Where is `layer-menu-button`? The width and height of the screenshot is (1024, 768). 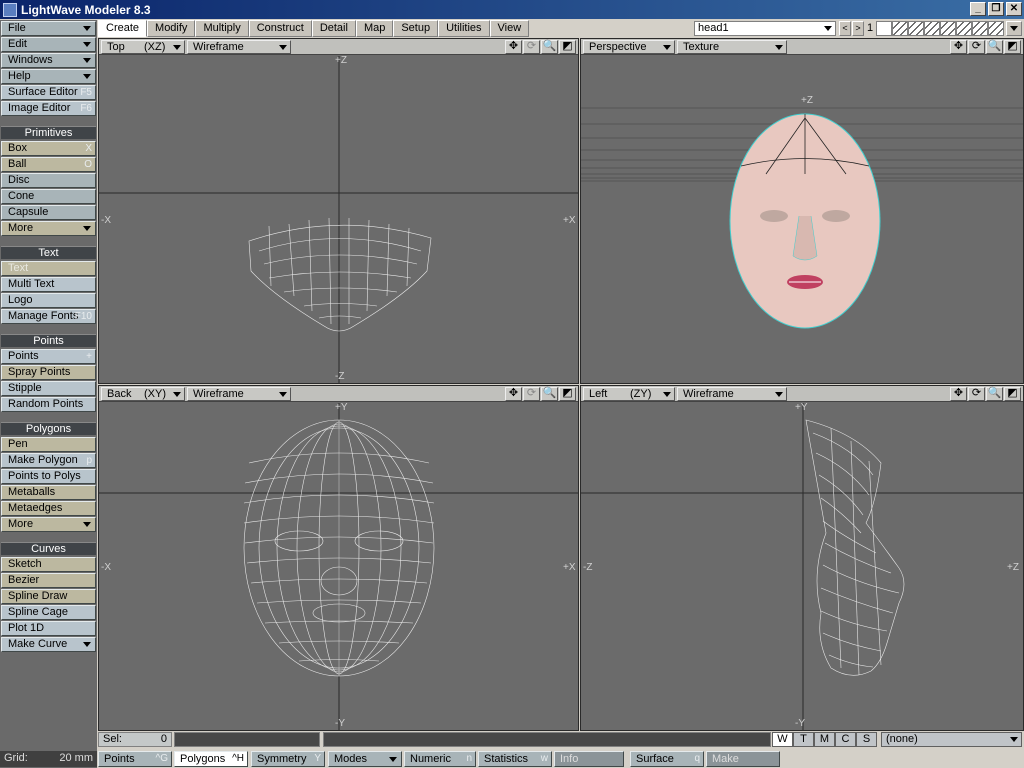 layer-menu-button is located at coordinates (1014, 28).